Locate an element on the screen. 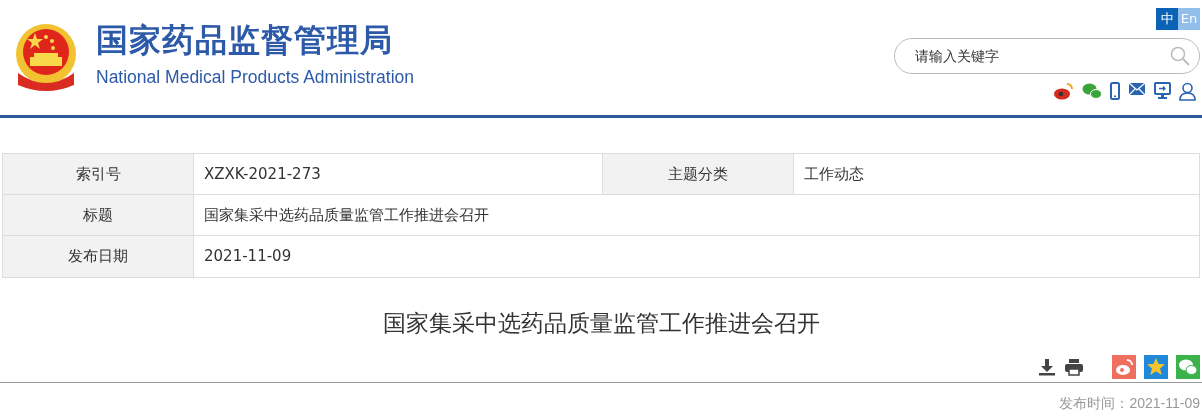 The width and height of the screenshot is (1202, 418). mail-icon is located at coordinates (1137, 89).